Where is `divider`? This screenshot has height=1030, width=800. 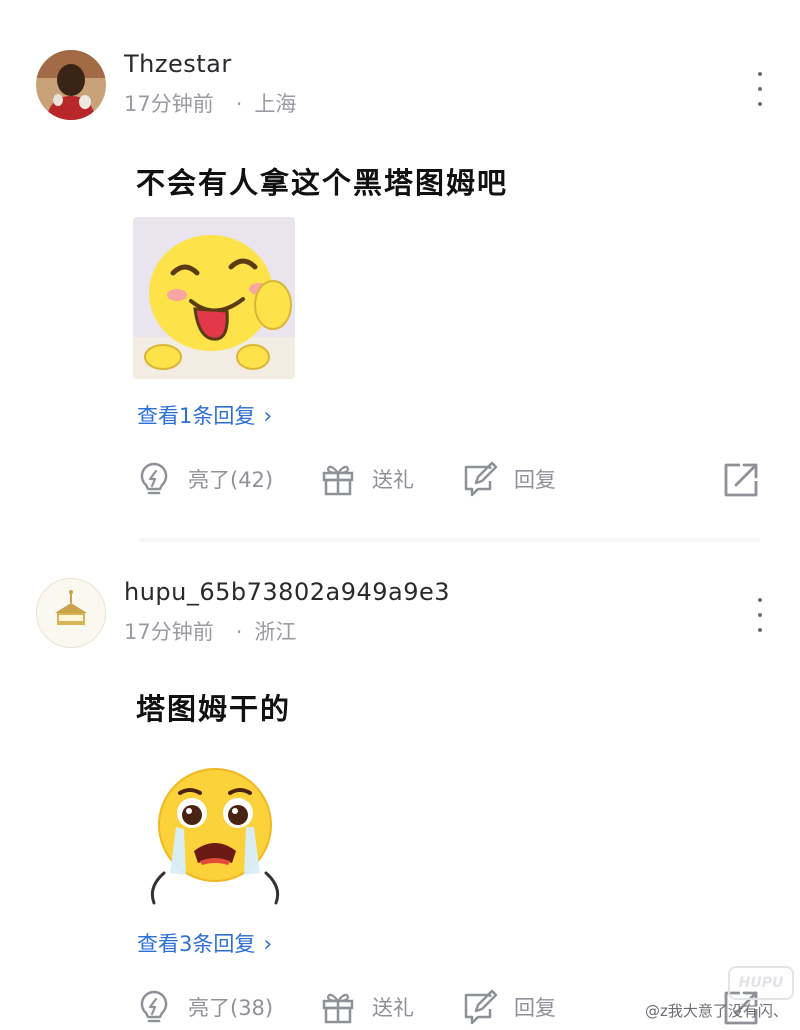 divider is located at coordinates (450, 540).